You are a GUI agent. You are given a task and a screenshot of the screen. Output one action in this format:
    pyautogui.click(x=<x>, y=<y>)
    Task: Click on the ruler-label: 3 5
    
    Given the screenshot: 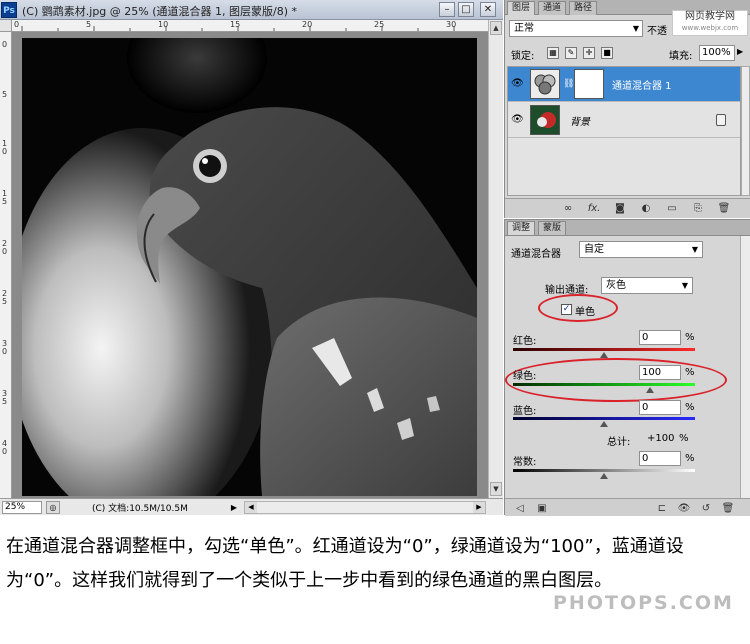 What is the action you would take?
    pyautogui.click(x=5, y=397)
    